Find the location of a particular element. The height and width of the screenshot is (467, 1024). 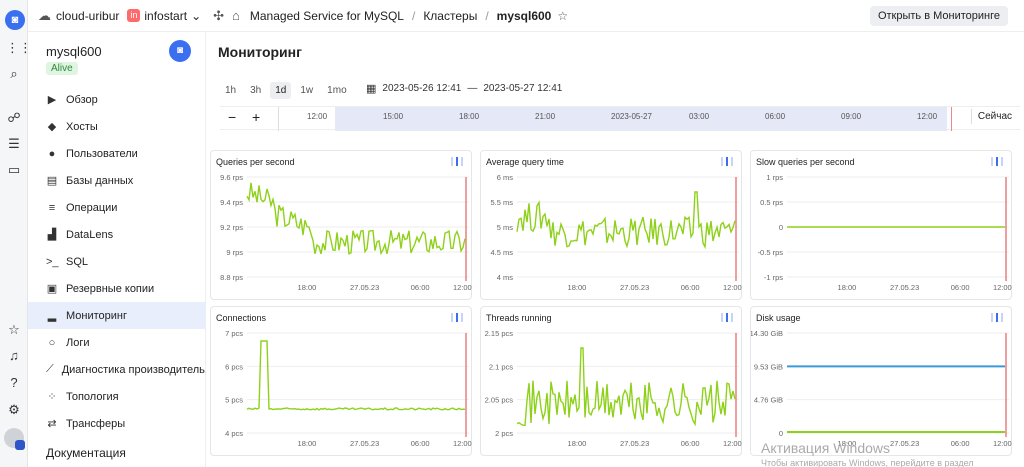

sidebar-item: ○ Логи is located at coordinates (117, 342).